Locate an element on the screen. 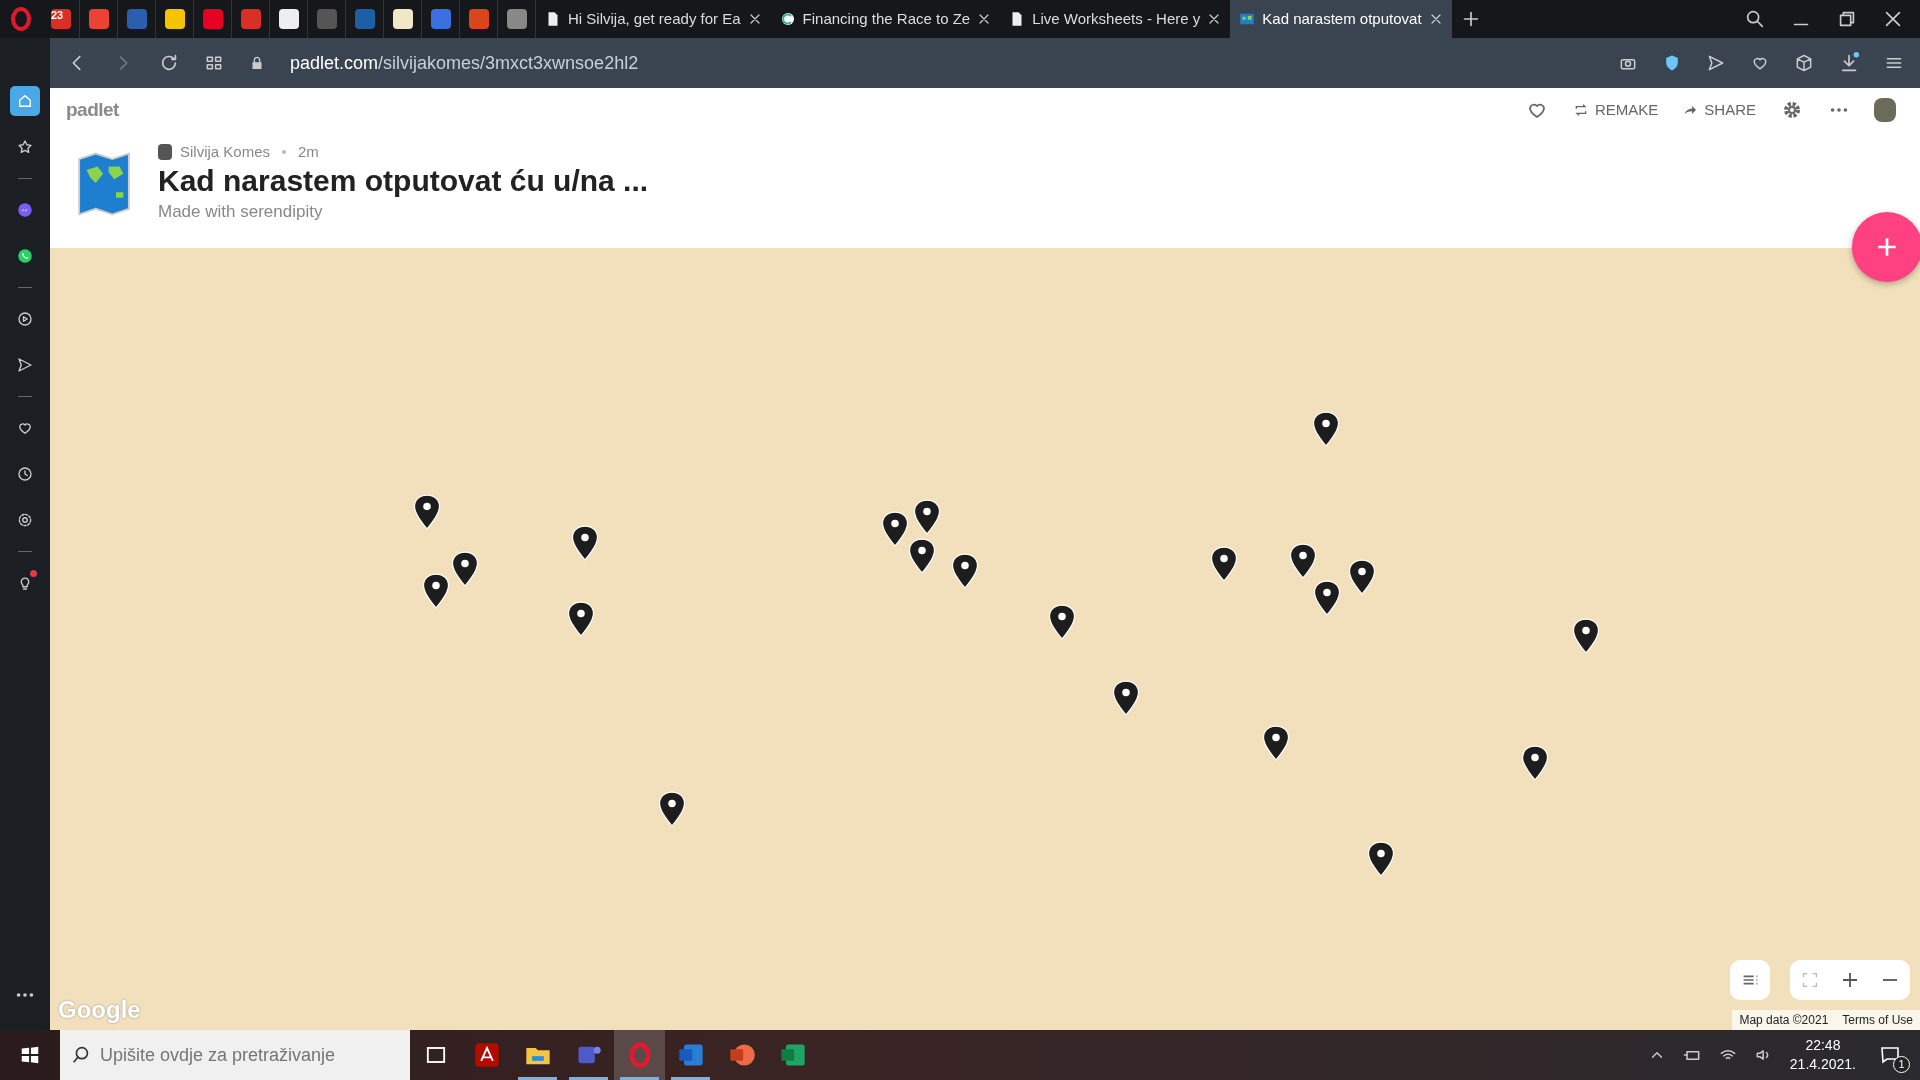 The image size is (1920, 1080). minus-icon is located at coordinates (1890, 980).